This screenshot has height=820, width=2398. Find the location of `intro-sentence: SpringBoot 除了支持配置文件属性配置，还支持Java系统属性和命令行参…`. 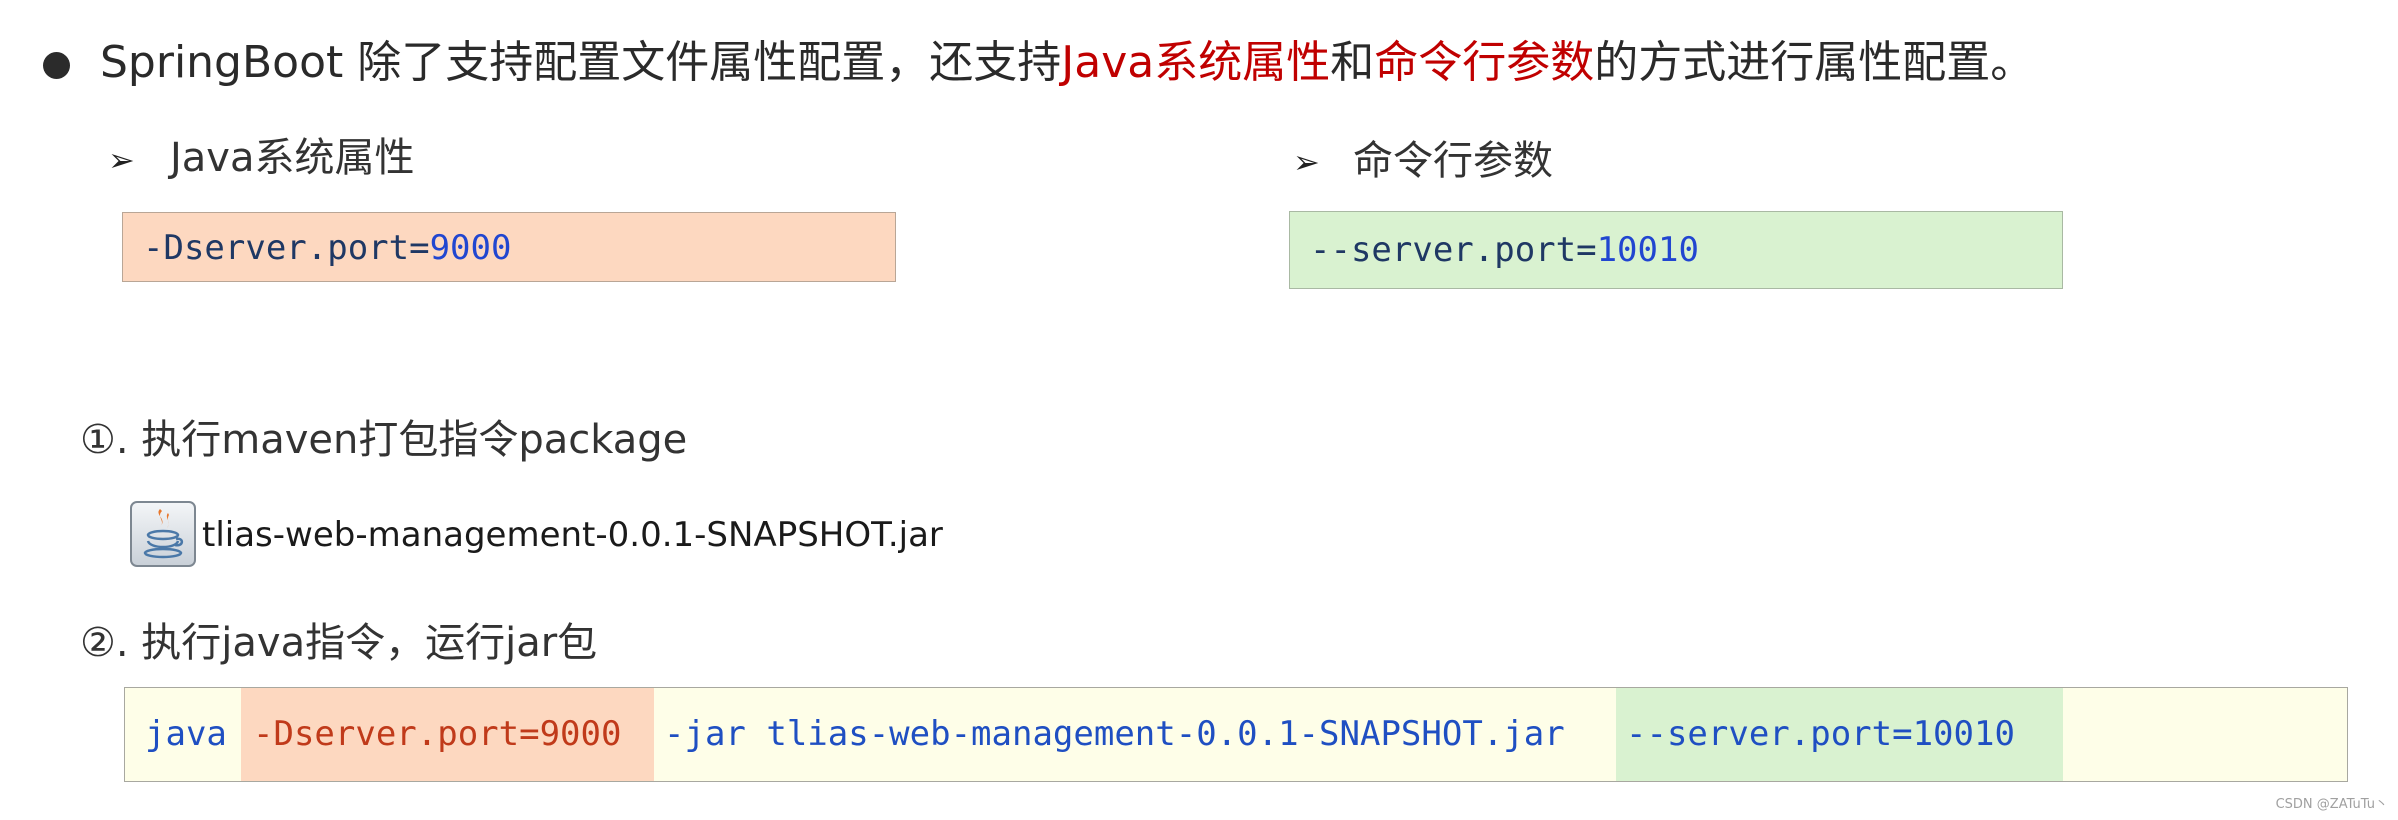

intro-sentence: SpringBoot 除了支持配置文件属性配置，还支持Java系统属性和命令行参… is located at coordinates (1067, 63).